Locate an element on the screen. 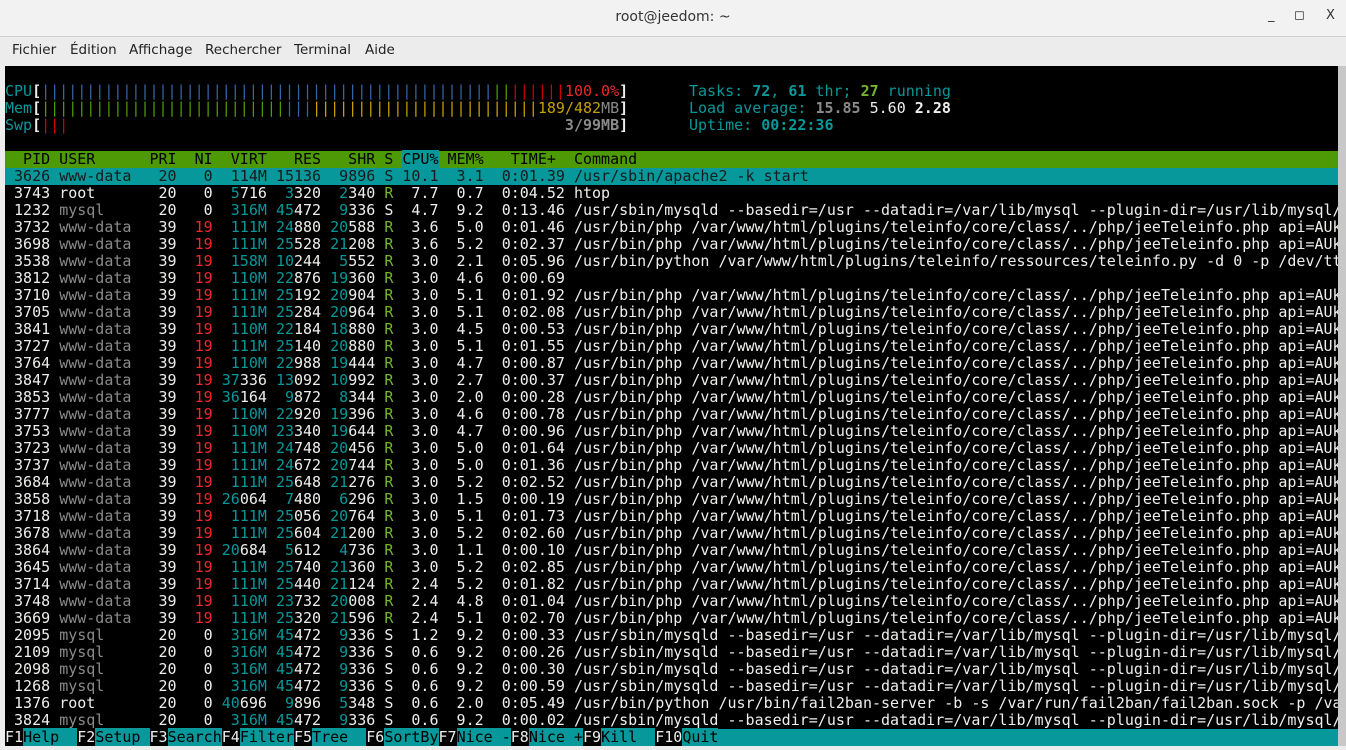 This screenshot has width=1346, height=750. res: 612 is located at coordinates (308, 550).